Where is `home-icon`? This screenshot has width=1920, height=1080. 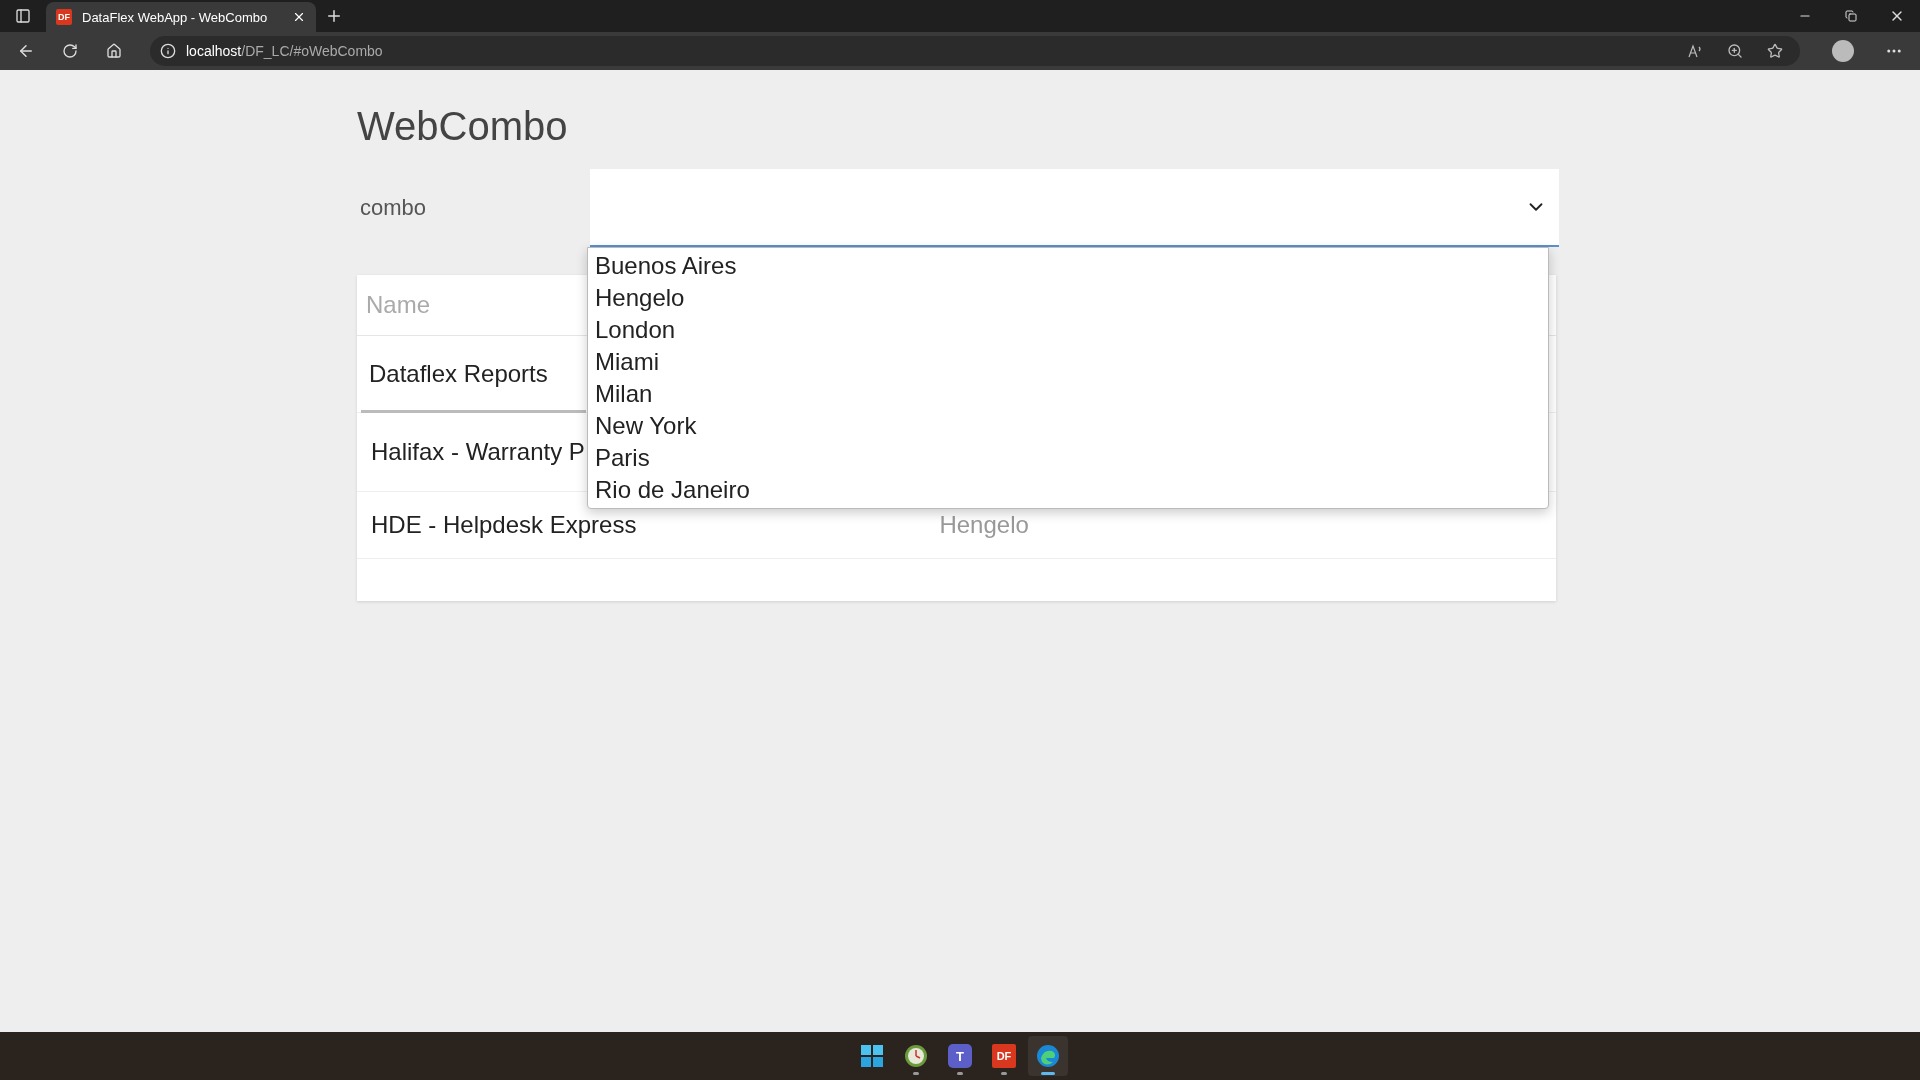
home-icon is located at coordinates (114, 51).